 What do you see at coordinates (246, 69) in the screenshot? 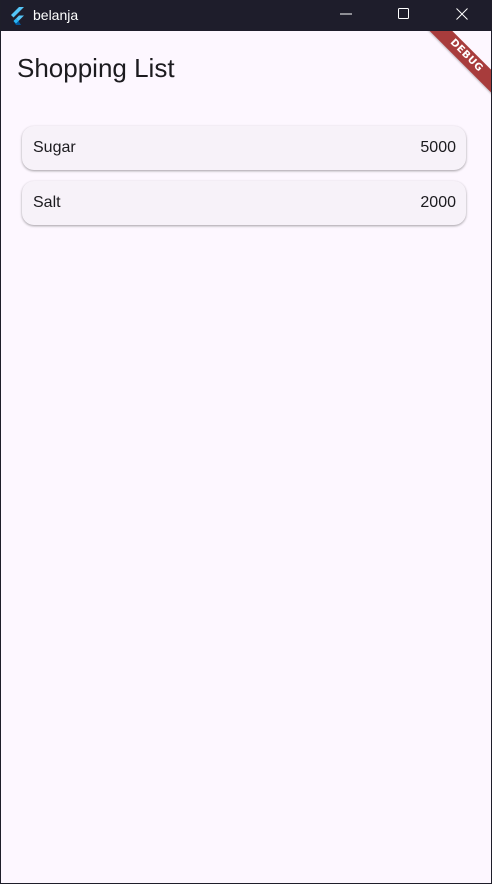
I see `app-bar: Shopping List` at bounding box center [246, 69].